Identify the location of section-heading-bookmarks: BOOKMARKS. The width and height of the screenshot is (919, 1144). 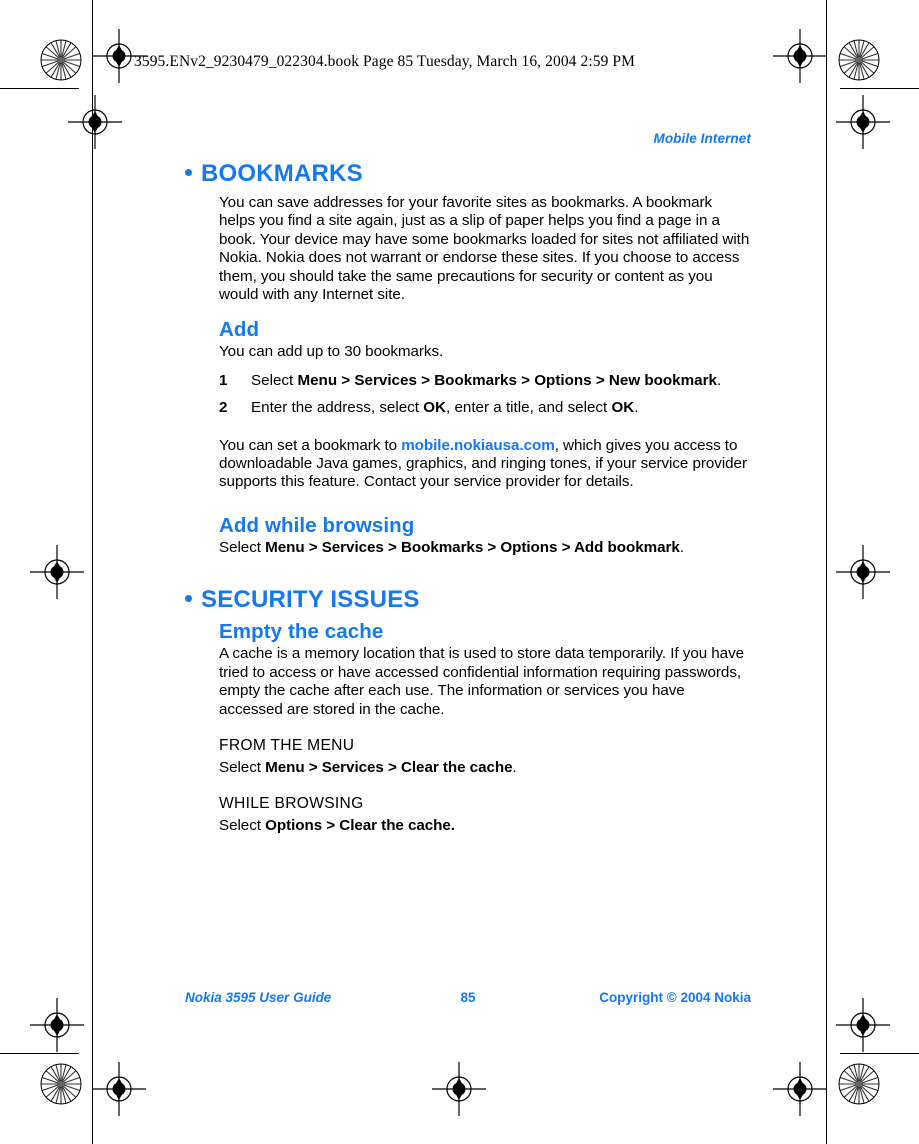
(468, 174).